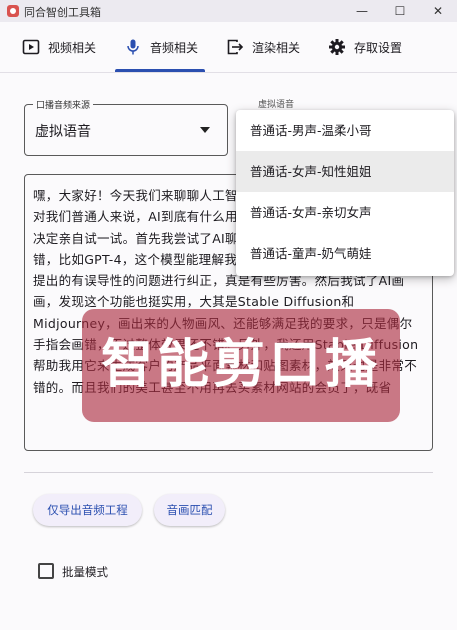  What do you see at coordinates (46, 571) in the screenshot?
I see `batch-mode-checkbox` at bounding box center [46, 571].